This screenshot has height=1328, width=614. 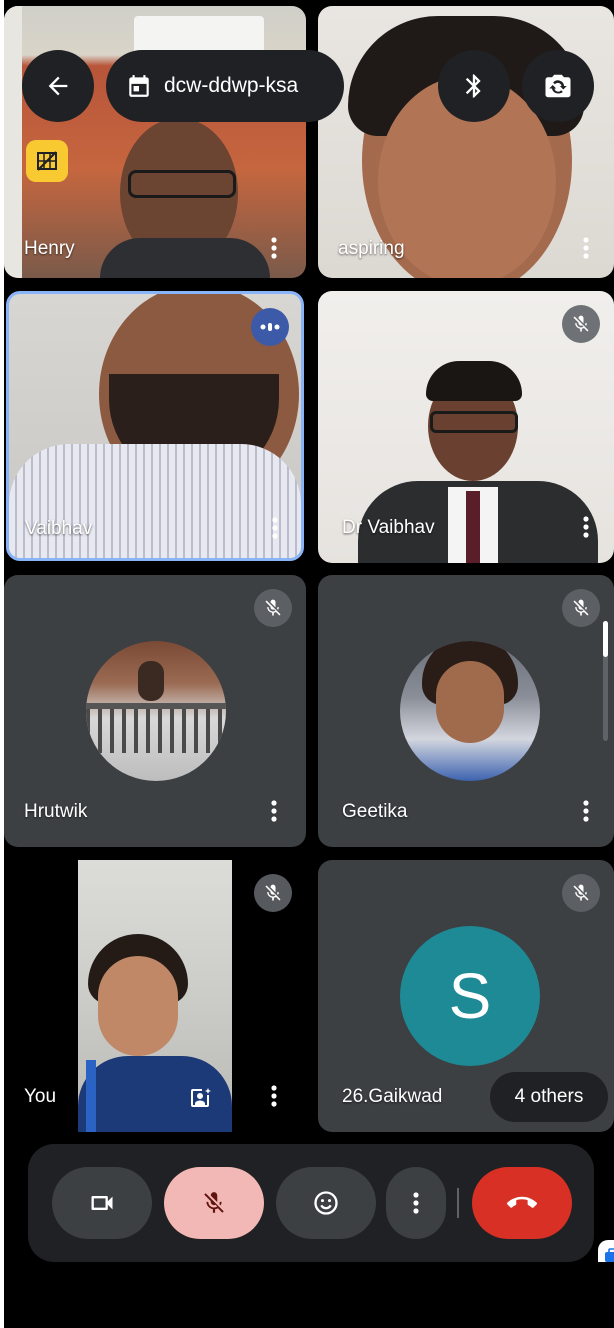 I want to click on reactions-button, so click(x=326, y=1203).